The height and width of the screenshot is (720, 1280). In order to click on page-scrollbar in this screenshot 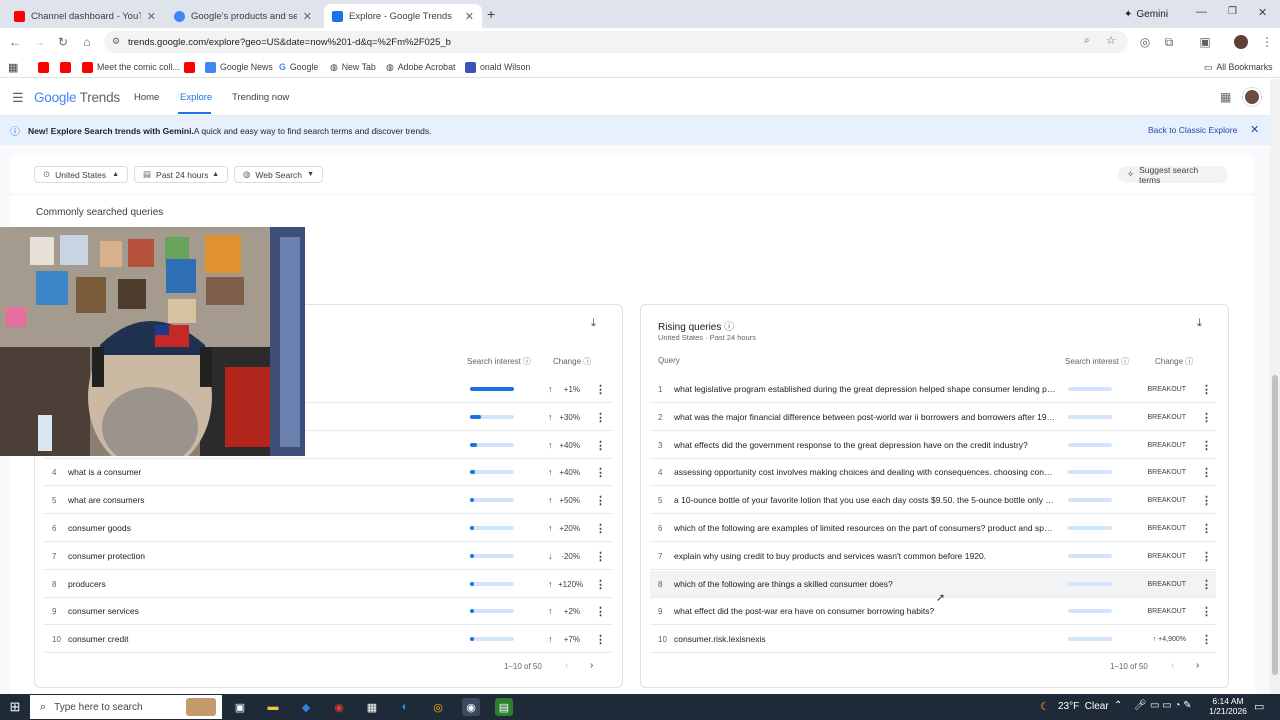, I will do `click(1275, 386)`.